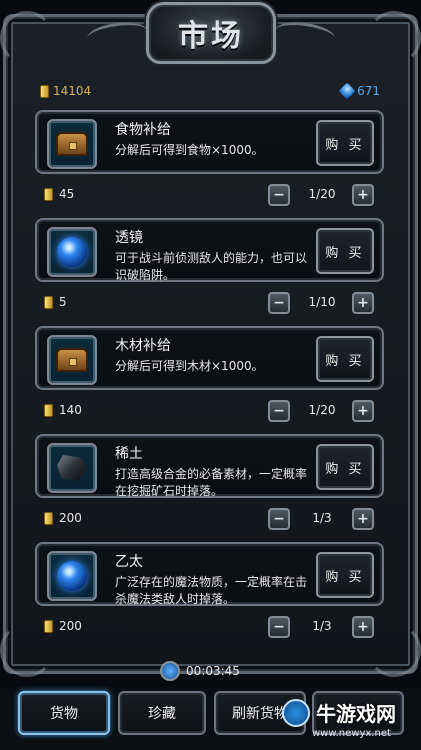 The image size is (421, 750). Describe the element at coordinates (129, 562) in the screenshot. I see `item-name: 乙太` at that location.